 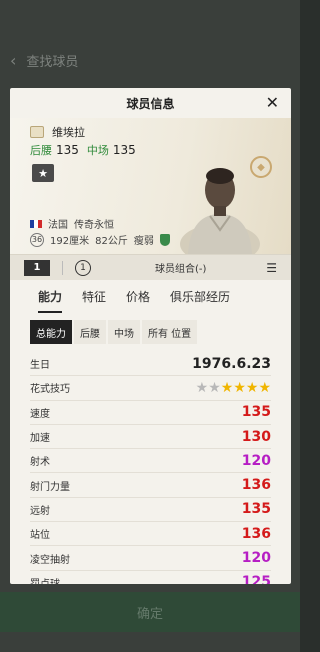 What do you see at coordinates (97, 150) in the screenshot?
I see `position-label: 中场` at bounding box center [97, 150].